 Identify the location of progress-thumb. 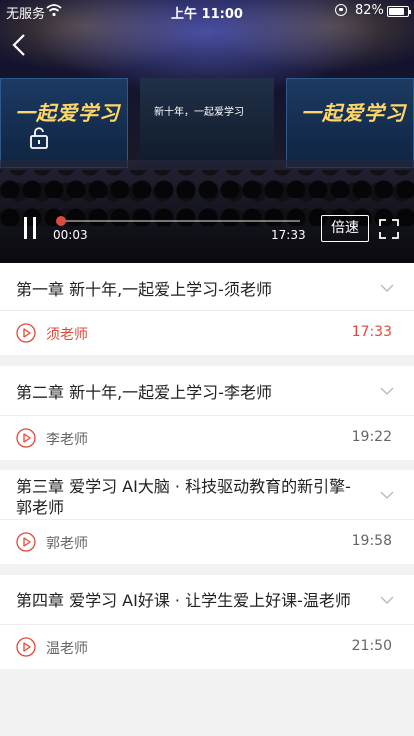
(60, 221).